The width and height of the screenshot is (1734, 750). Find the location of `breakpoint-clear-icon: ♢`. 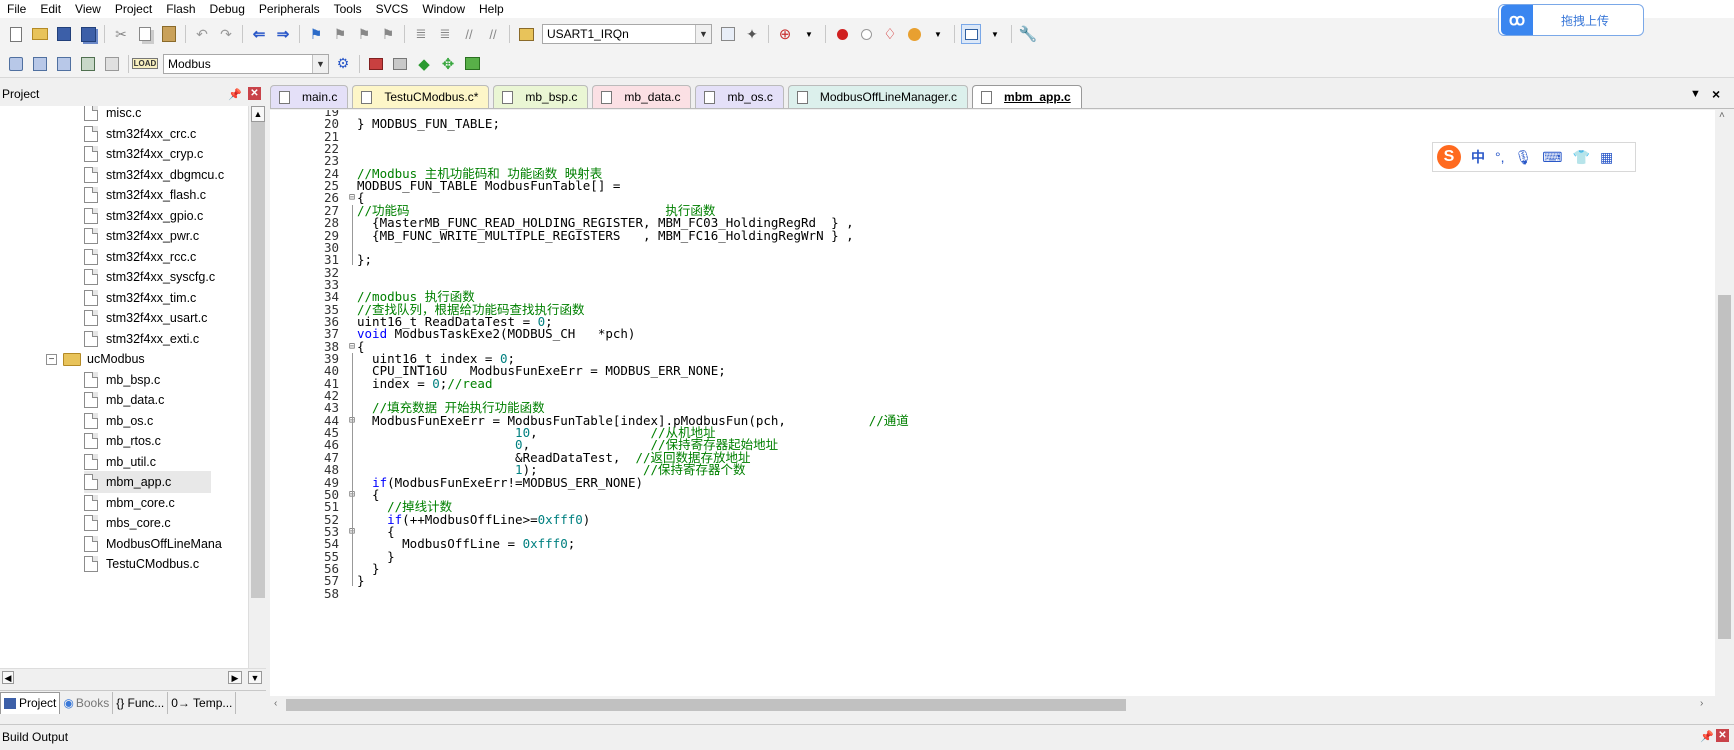

breakpoint-clear-icon: ♢ is located at coordinates (890, 34).